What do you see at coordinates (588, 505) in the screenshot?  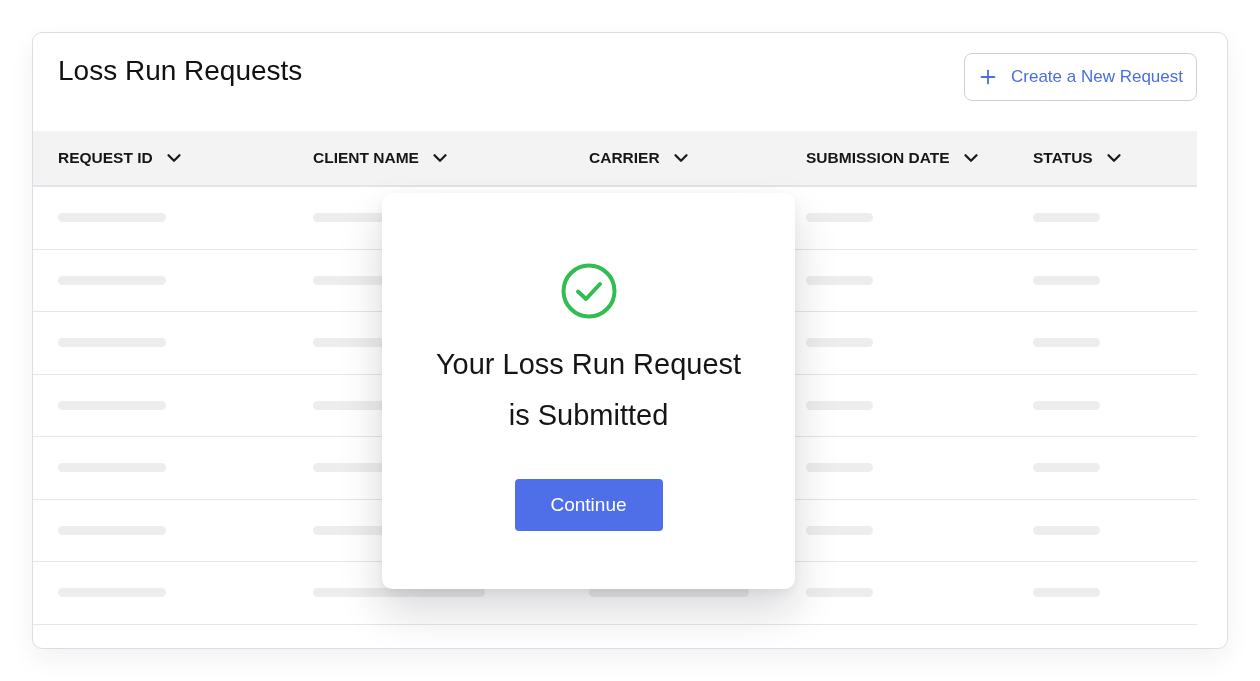 I see `continue-button: Continue` at bounding box center [588, 505].